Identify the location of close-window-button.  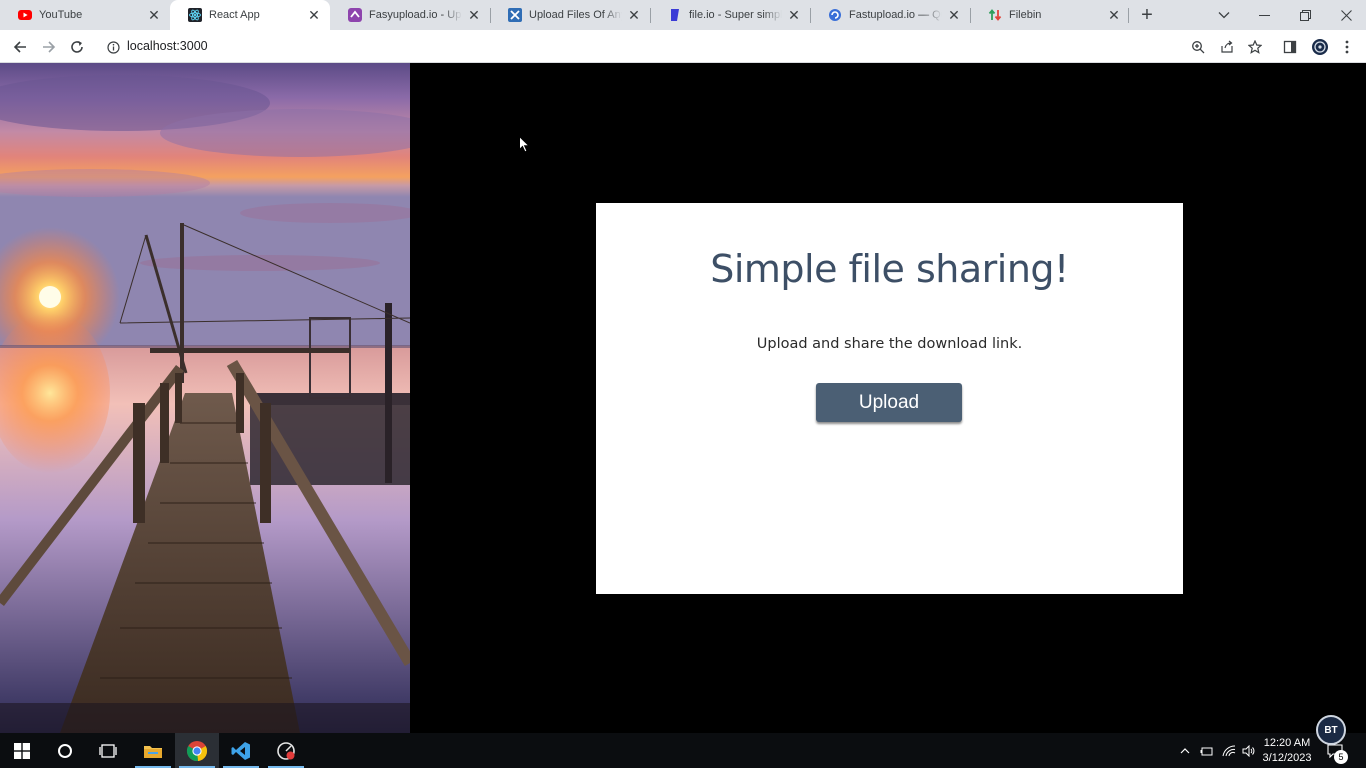
(1346, 15).